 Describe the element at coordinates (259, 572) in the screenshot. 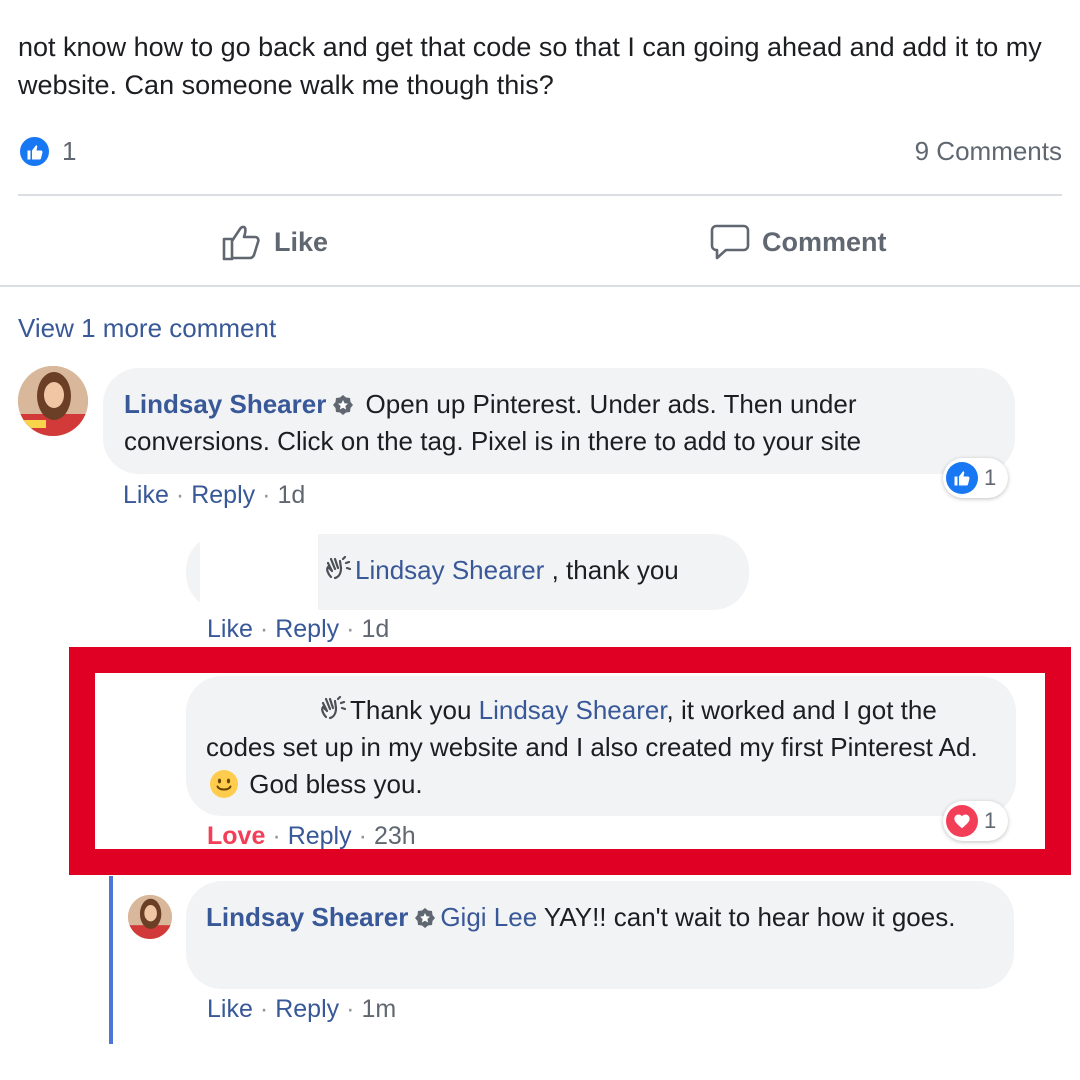

I see `redacted-name` at that location.